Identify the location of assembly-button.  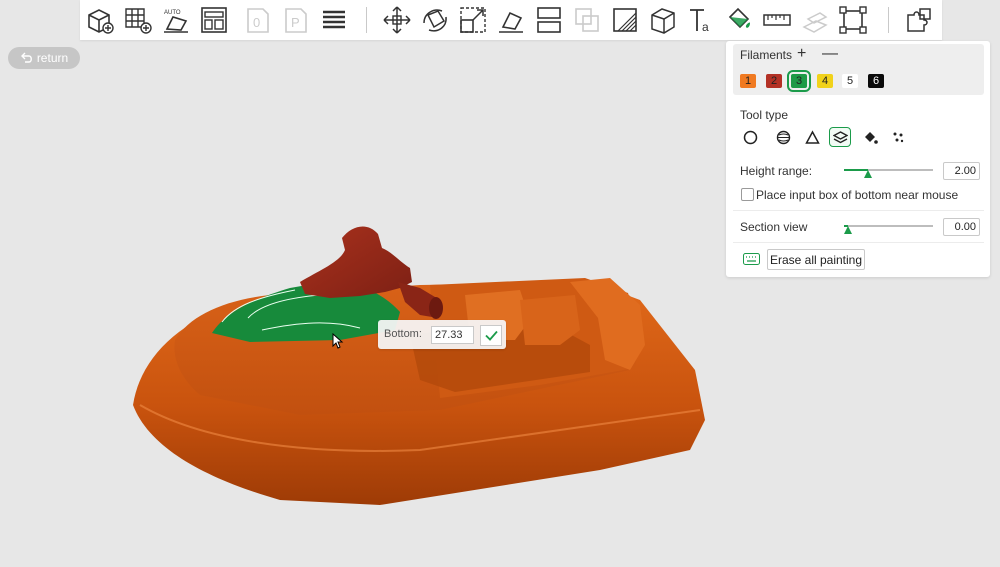
(815, 20).